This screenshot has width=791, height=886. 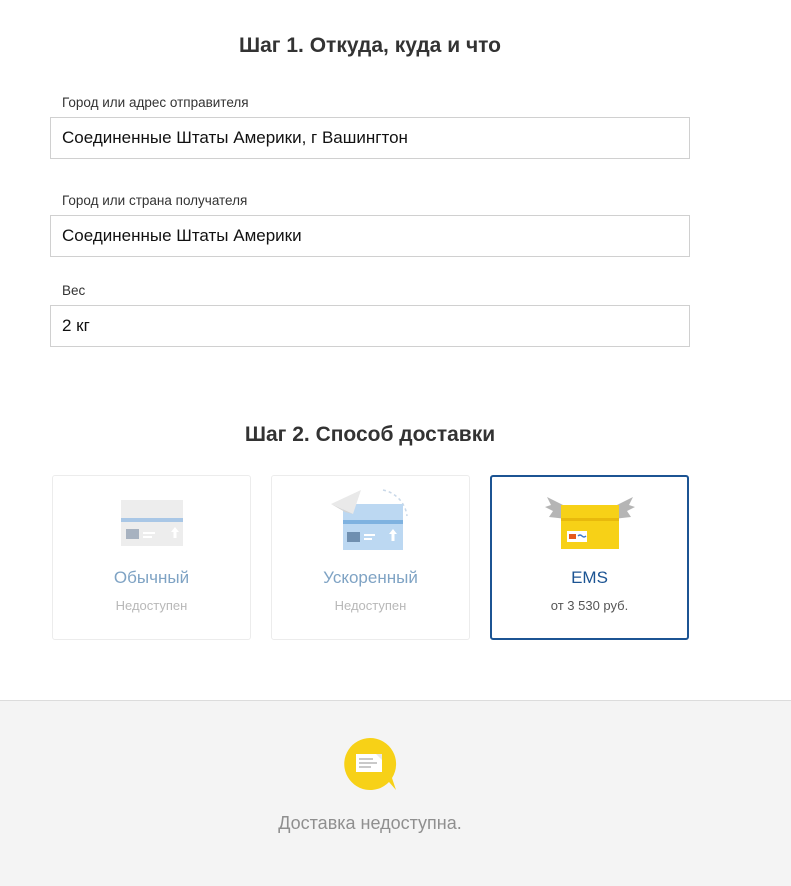 I want to click on delivery-option-name: Ускоренный, so click(x=370, y=577).